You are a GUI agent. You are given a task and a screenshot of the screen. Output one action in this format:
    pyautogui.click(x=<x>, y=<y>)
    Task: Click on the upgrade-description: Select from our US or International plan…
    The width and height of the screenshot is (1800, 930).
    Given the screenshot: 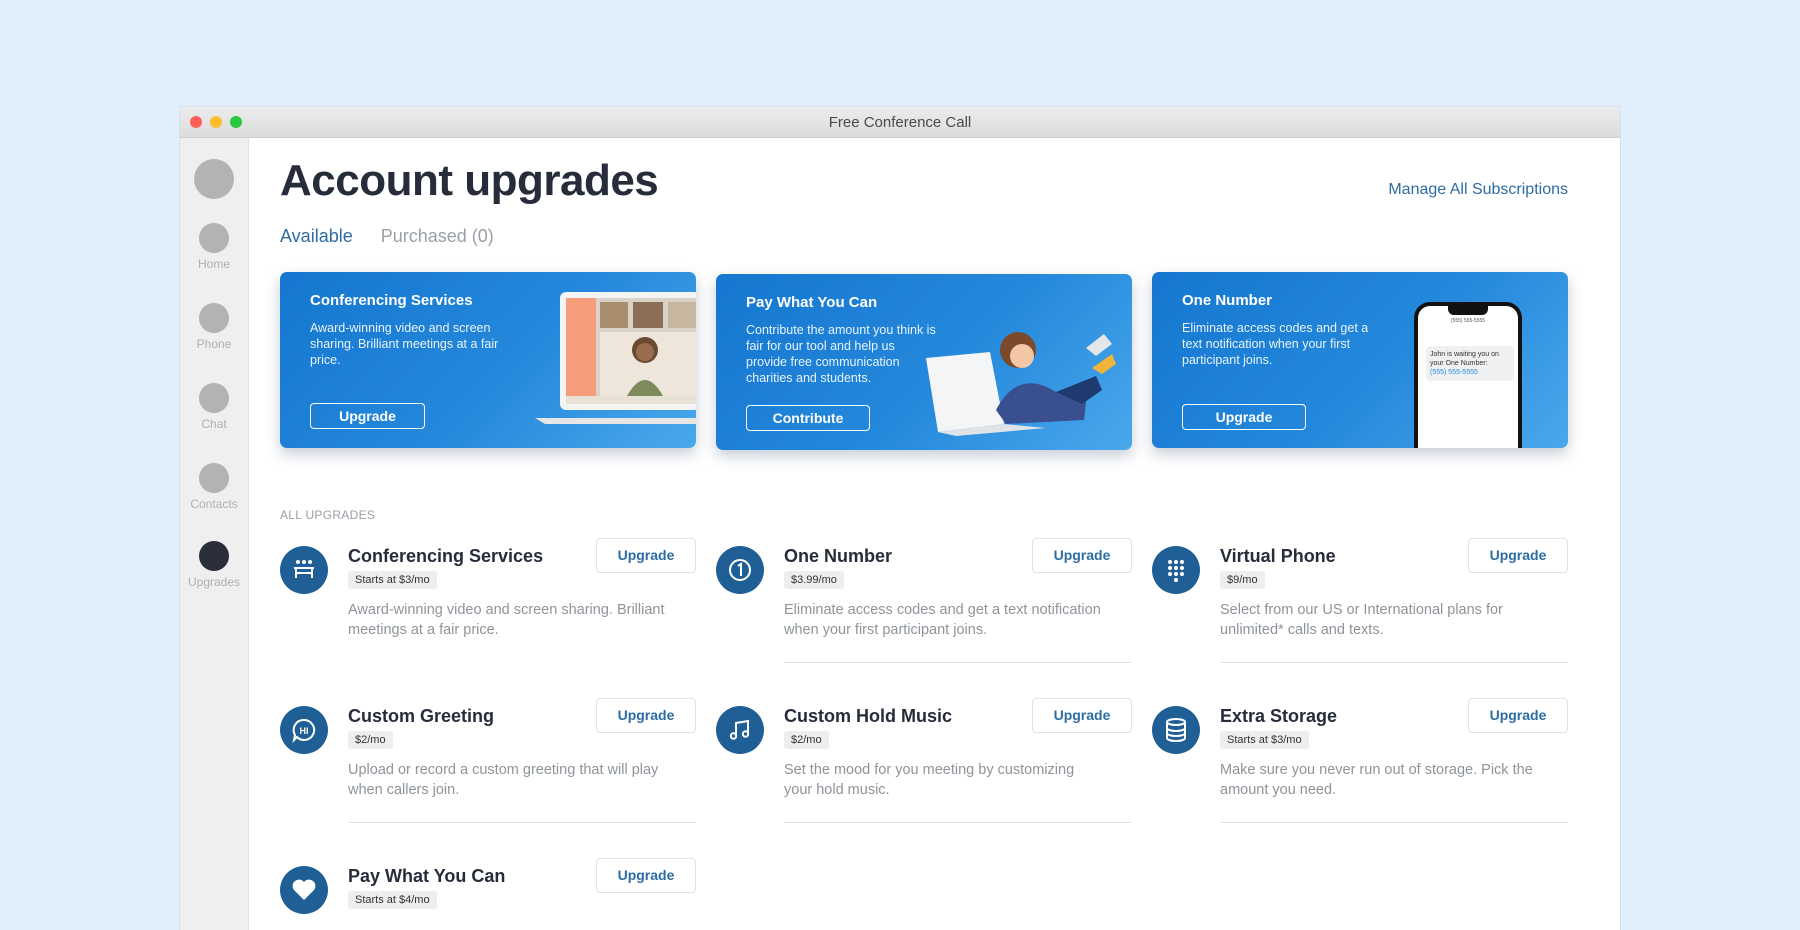 What is the action you would take?
    pyautogui.click(x=1361, y=620)
    